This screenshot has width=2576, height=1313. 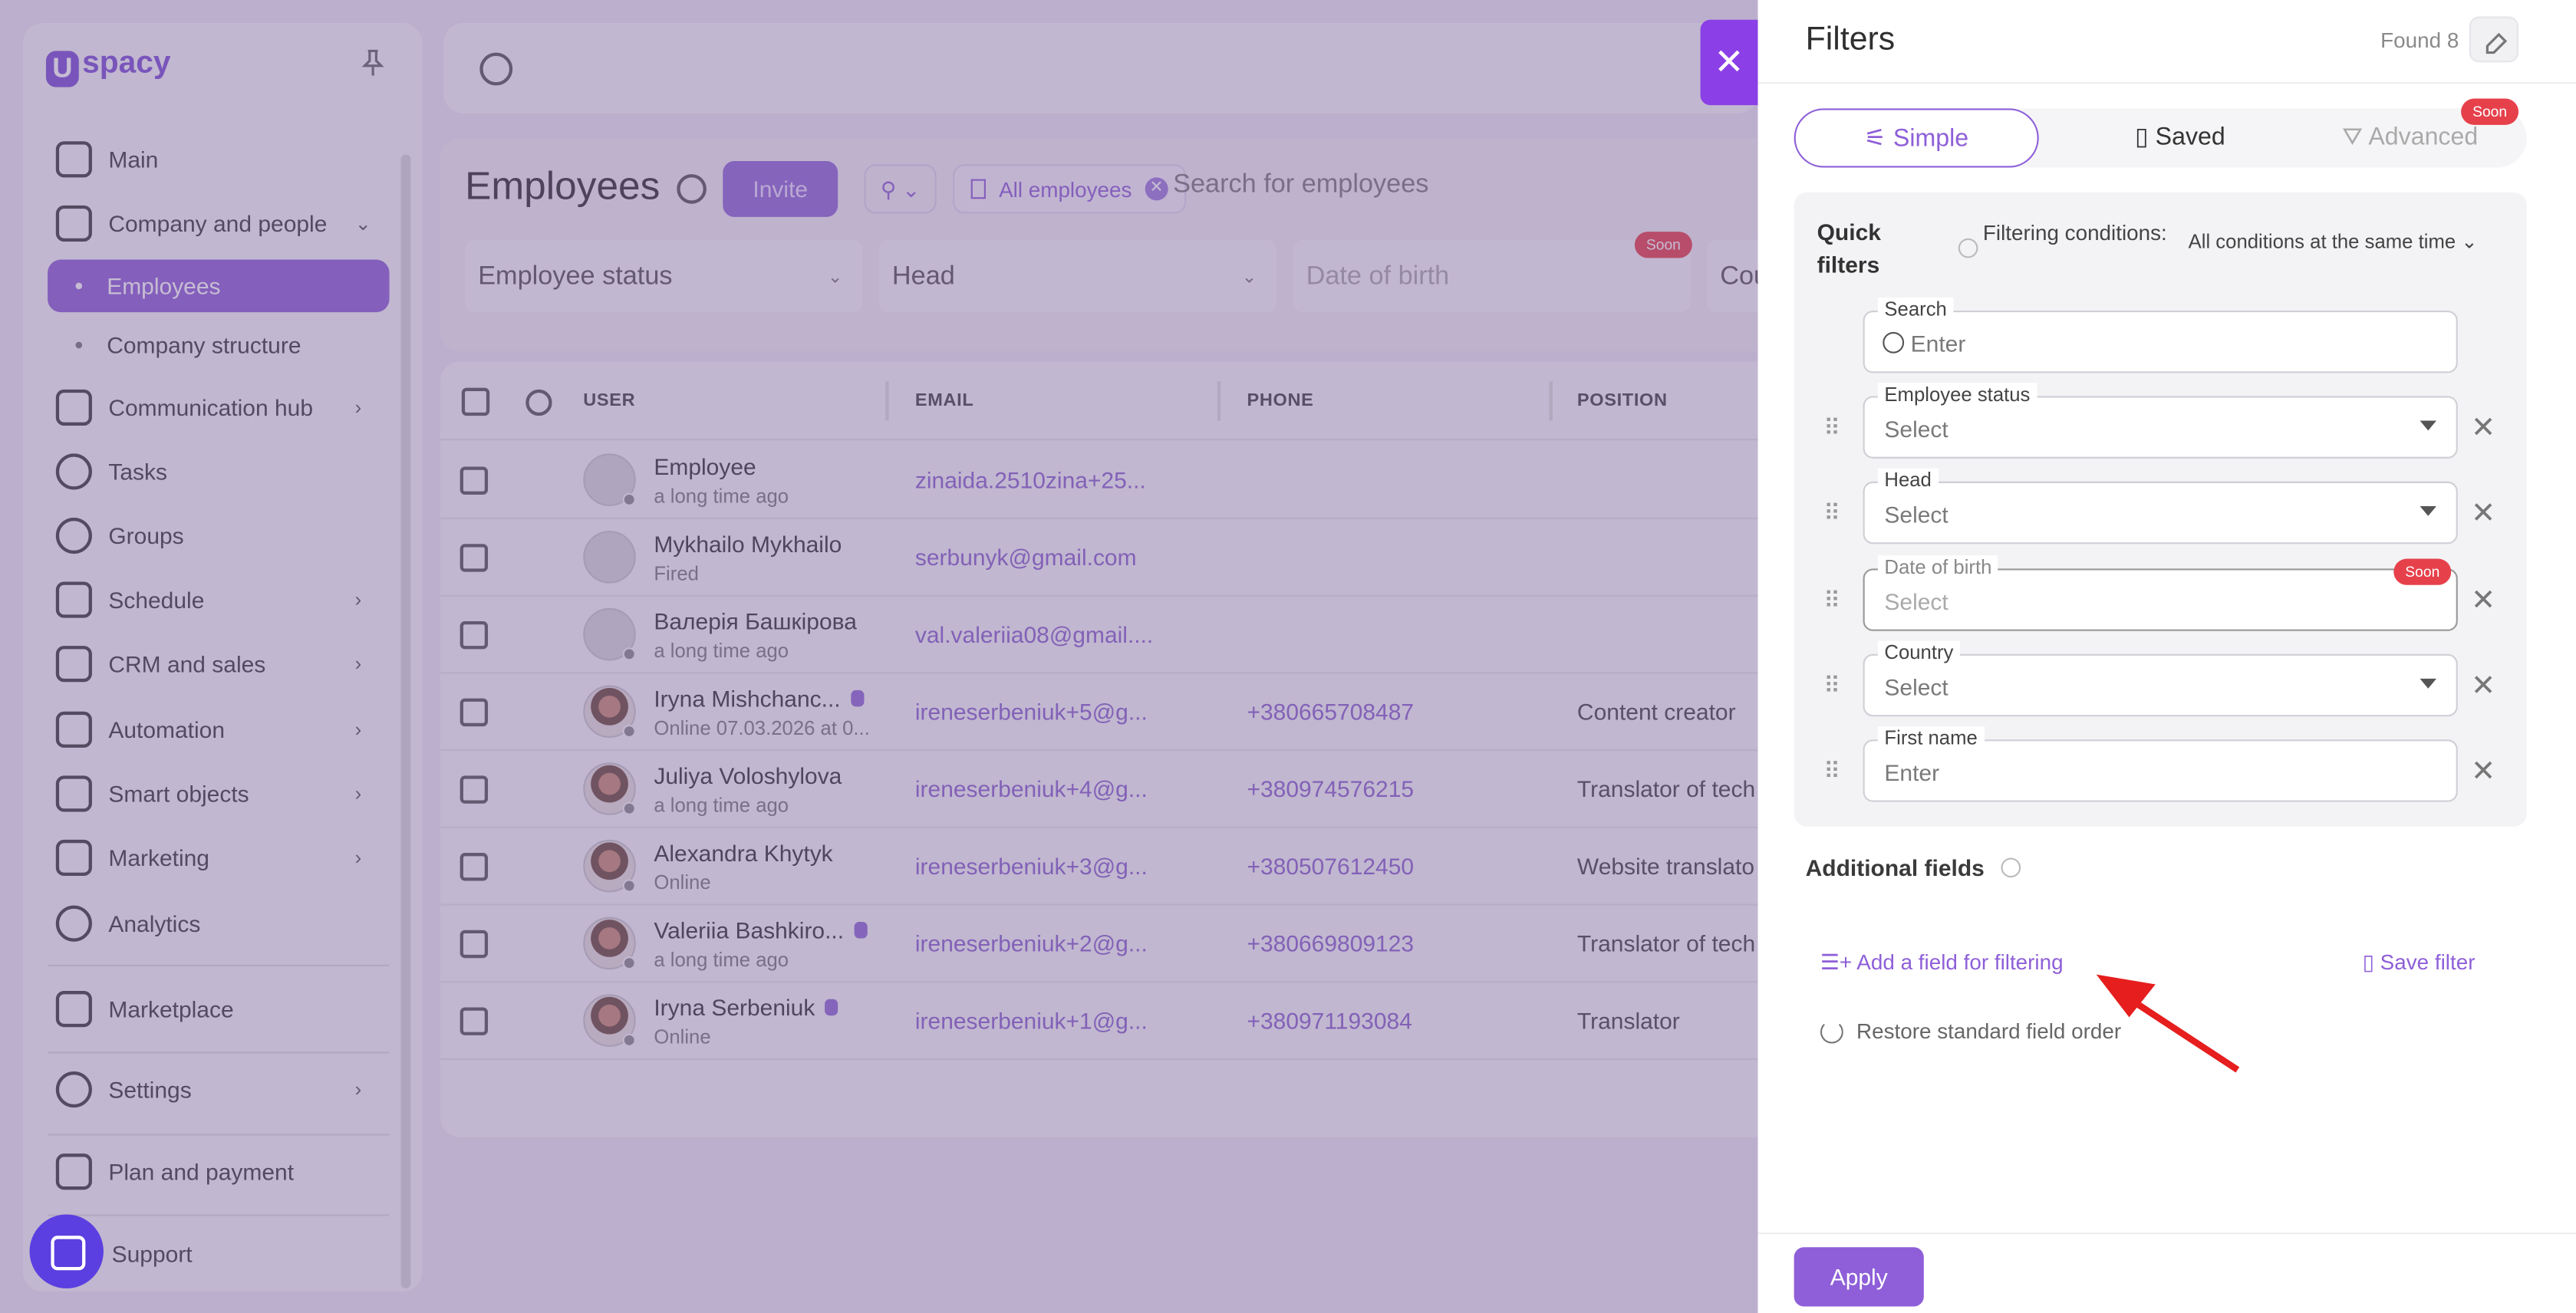 What do you see at coordinates (1930, 138) in the screenshot?
I see `tab-label: Simple` at bounding box center [1930, 138].